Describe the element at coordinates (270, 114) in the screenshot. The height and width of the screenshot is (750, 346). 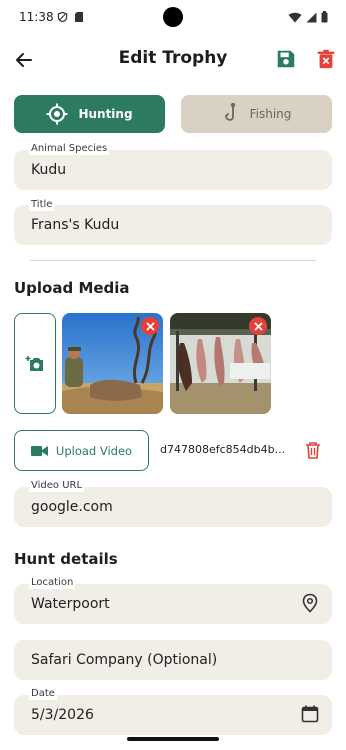
I see `fishing-tab-label: Fishing` at that location.